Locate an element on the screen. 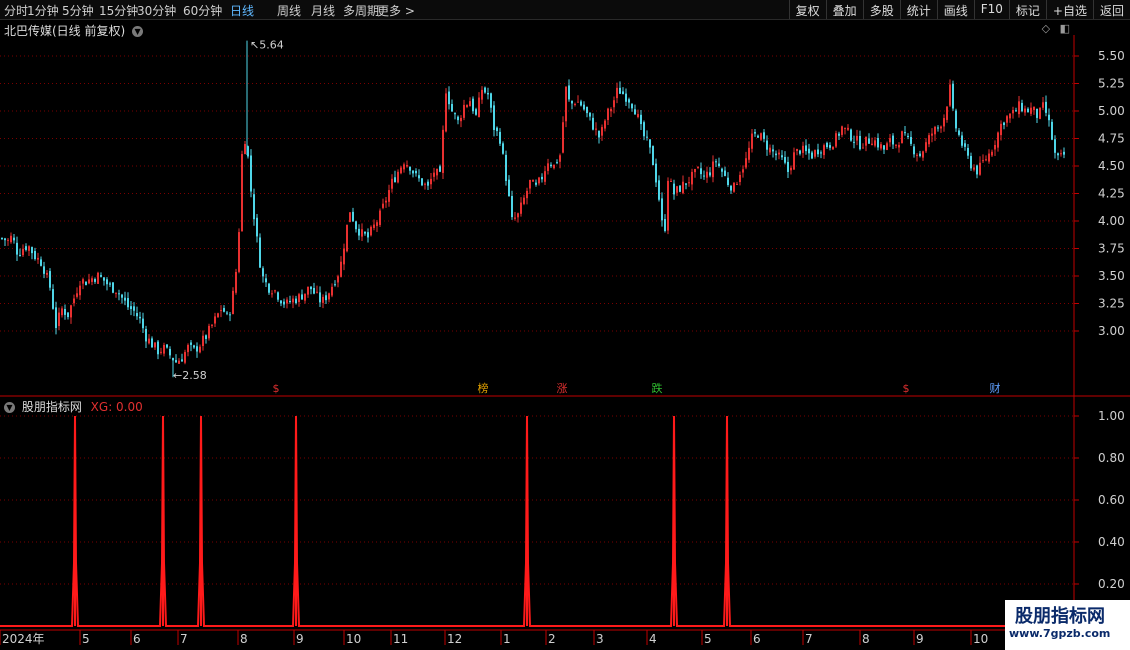 The width and height of the screenshot is (1130, 650). x-tick-label: 4 is located at coordinates (653, 639).